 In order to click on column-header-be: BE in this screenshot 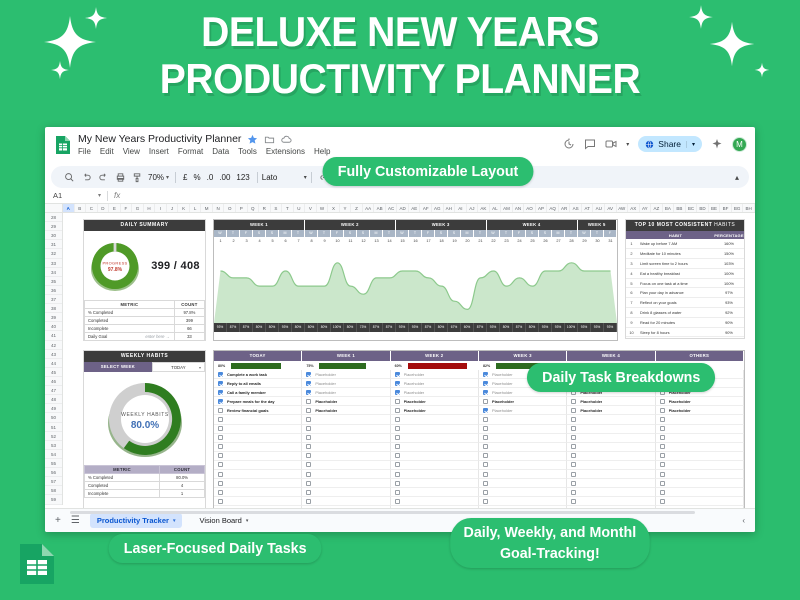, I will do `click(715, 208)`.